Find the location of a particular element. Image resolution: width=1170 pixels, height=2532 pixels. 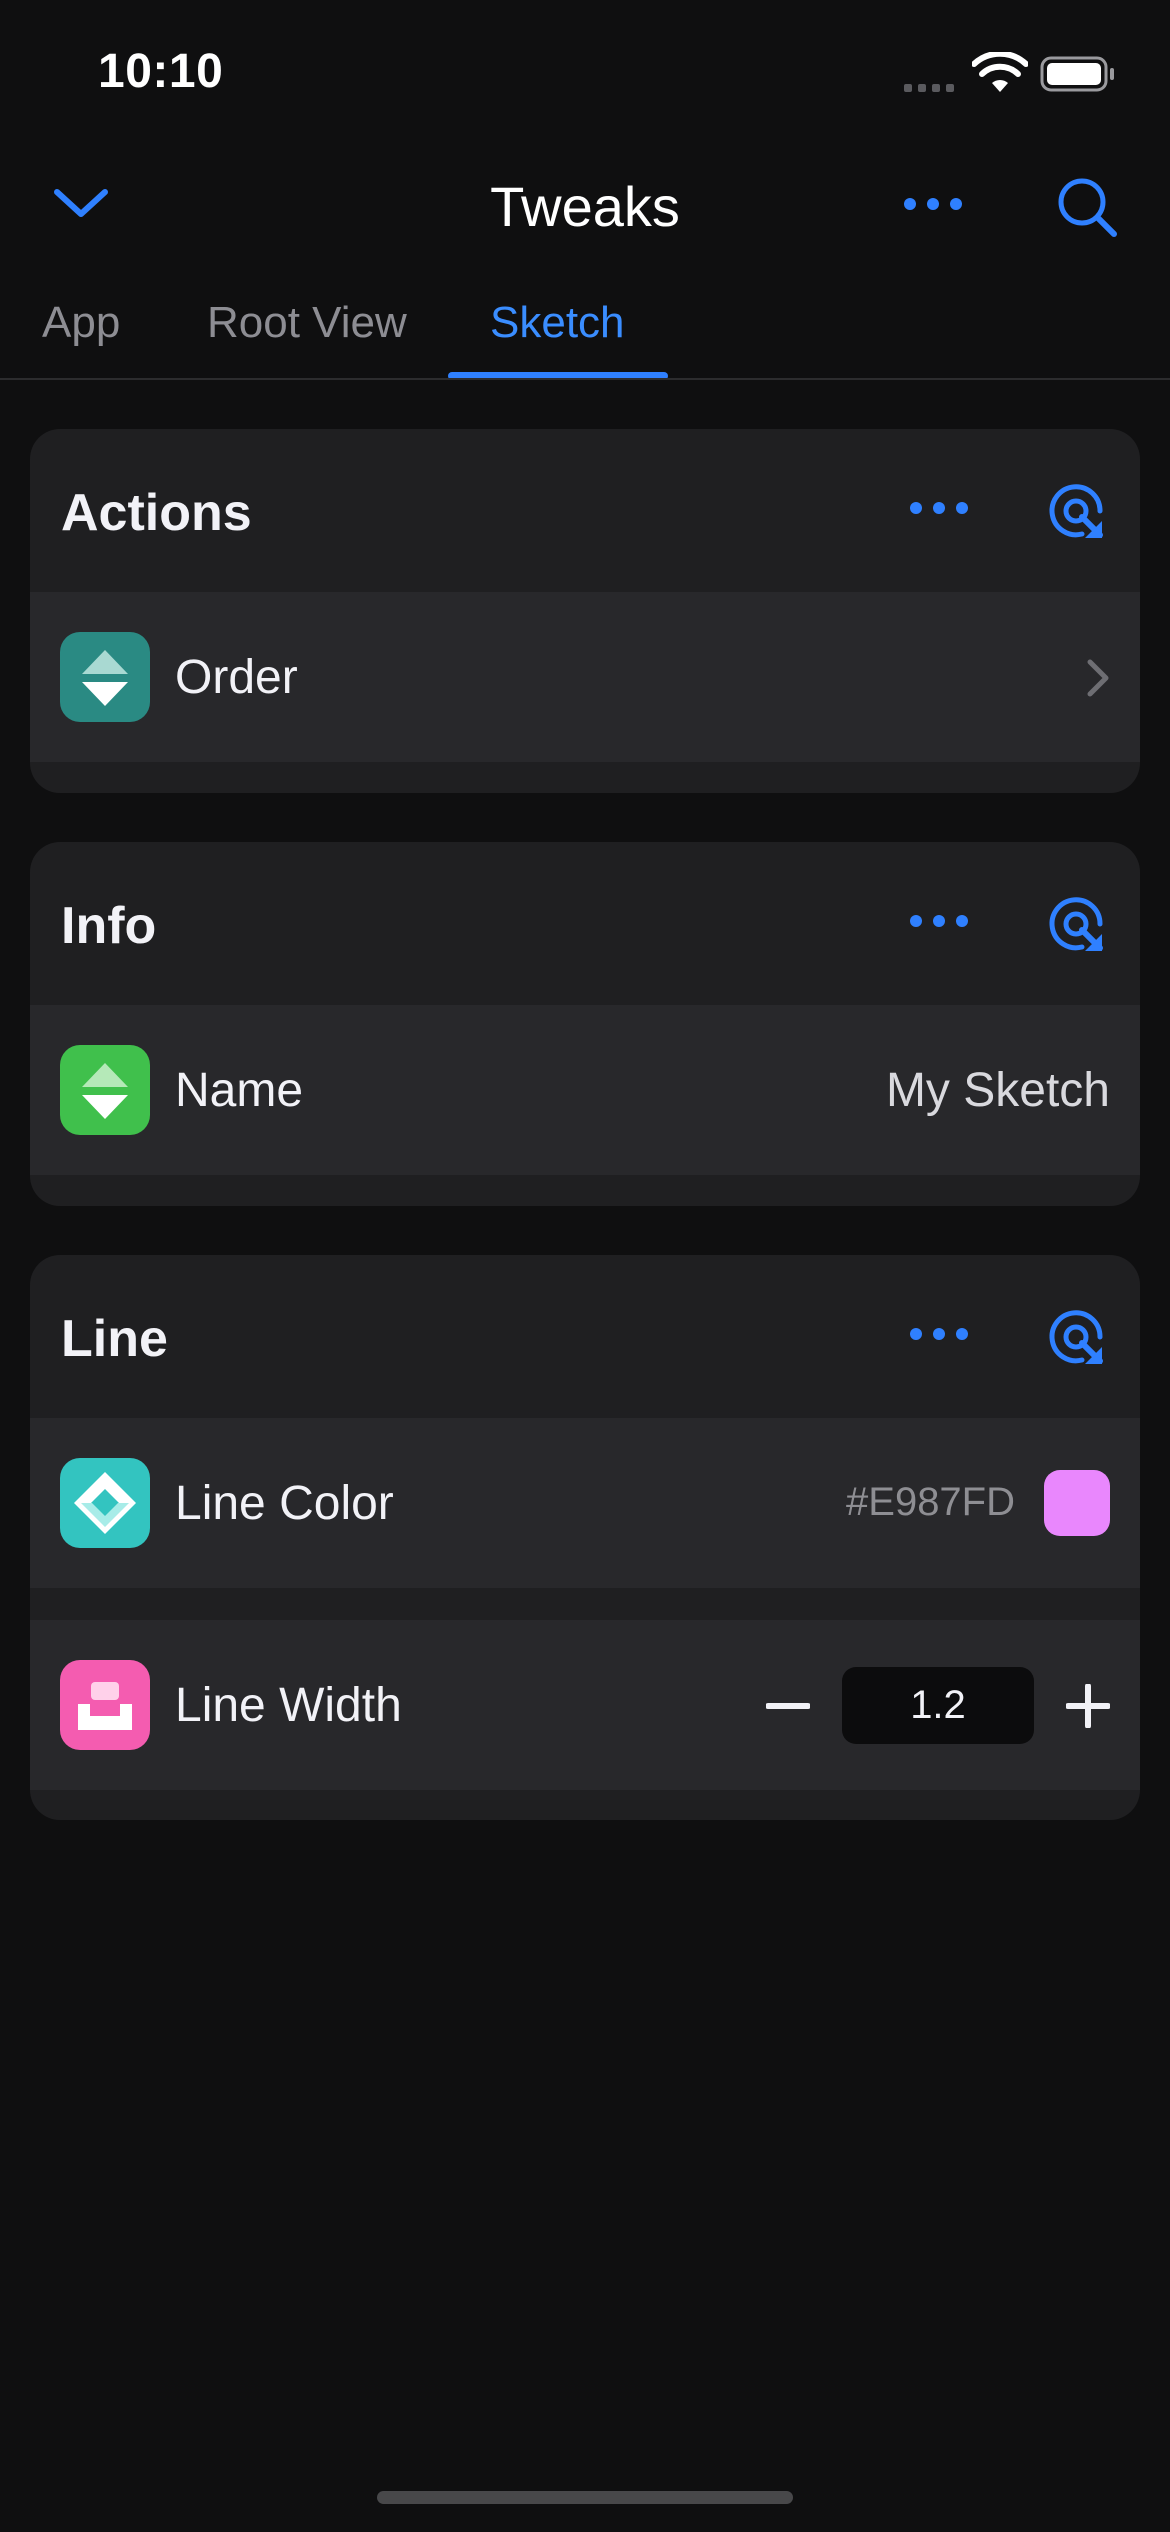

section-title: Actions is located at coordinates (156, 513).